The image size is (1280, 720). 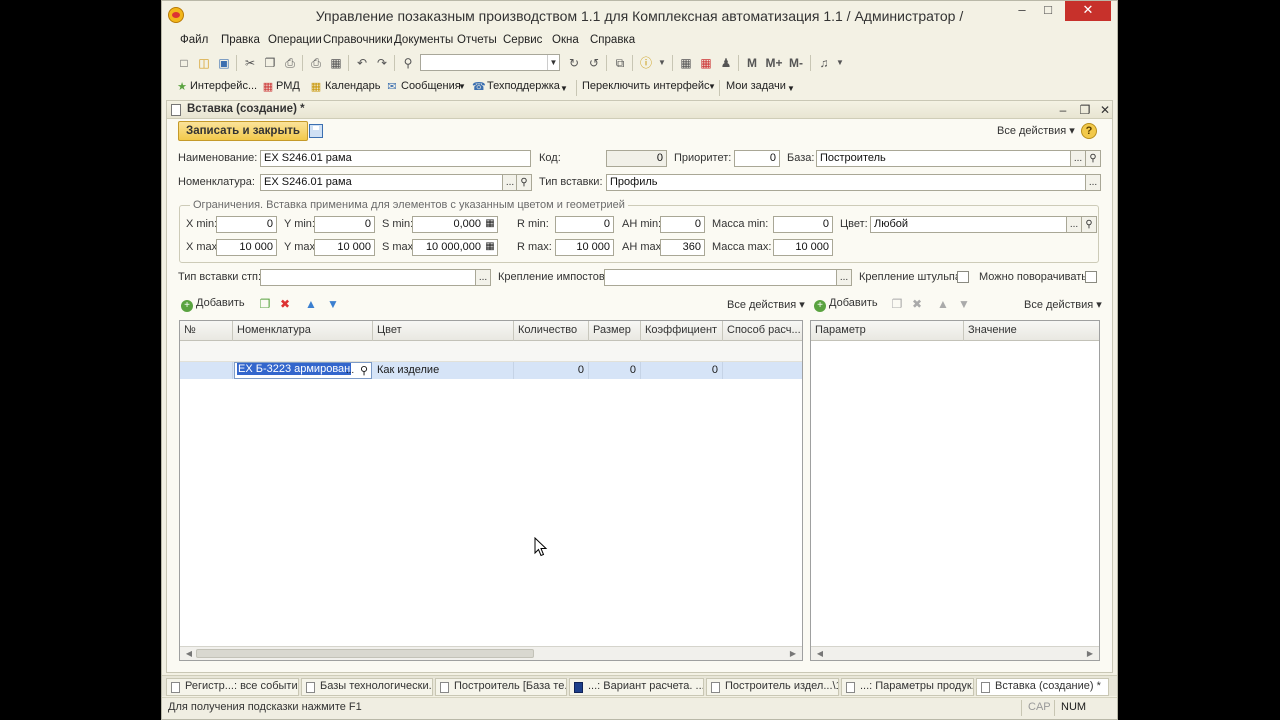 What do you see at coordinates (594, 63) in the screenshot?
I see `find-prev-icon: ↺` at bounding box center [594, 63].